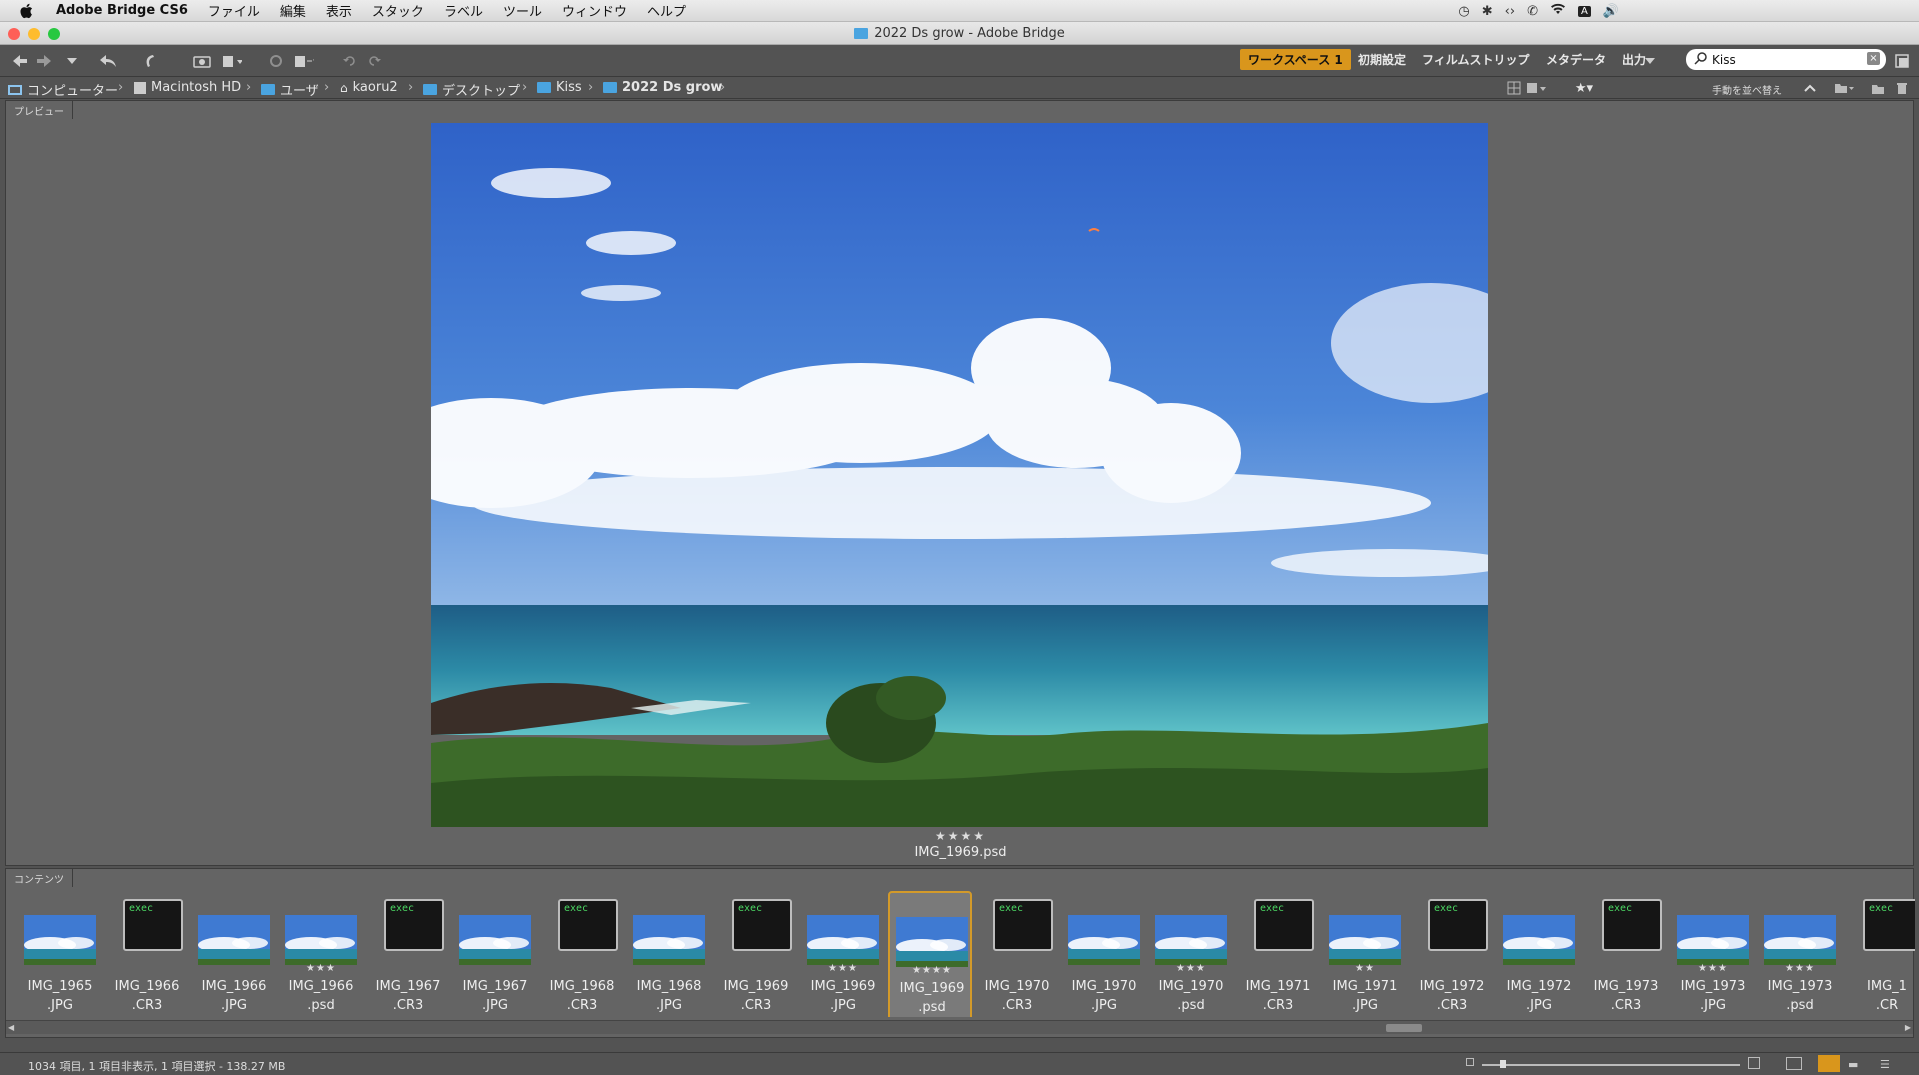 Image resolution: width=1919 pixels, height=1075 pixels. I want to click on view-list-button: ☰, so click(1885, 1064).